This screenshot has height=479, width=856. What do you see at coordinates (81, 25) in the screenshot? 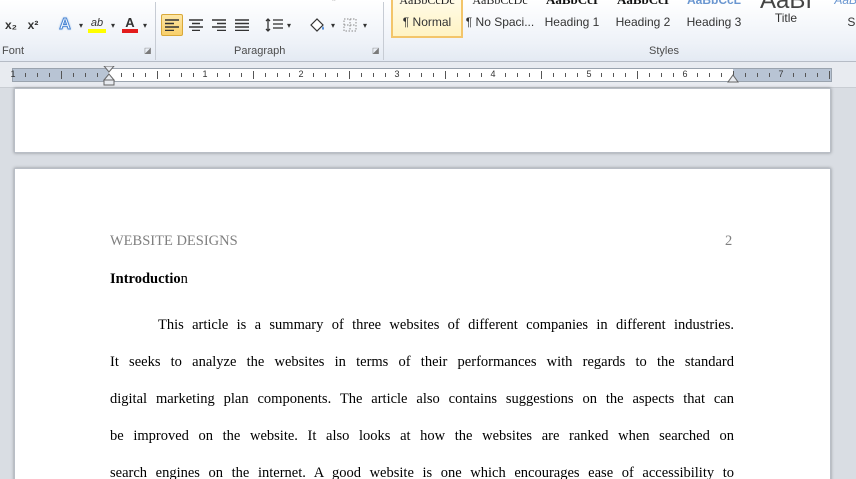
I see `text-effects-dropdown: ▾` at bounding box center [81, 25].